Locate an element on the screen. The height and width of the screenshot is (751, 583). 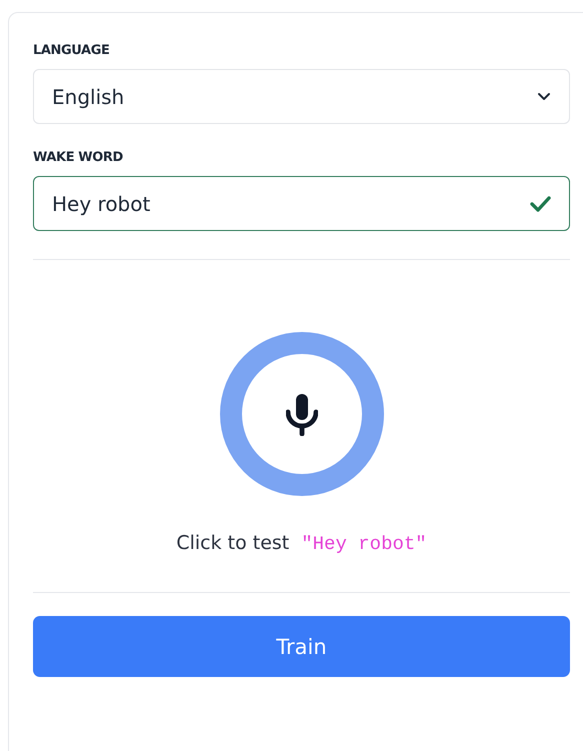
check-icon is located at coordinates (540, 204).